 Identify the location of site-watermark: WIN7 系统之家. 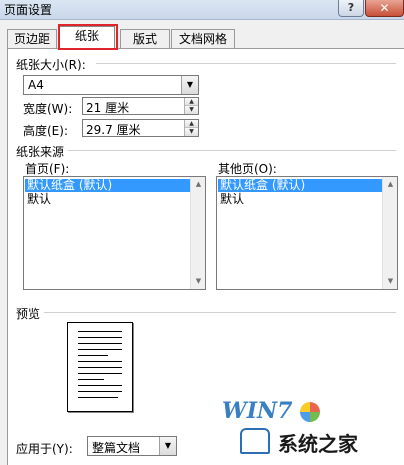
(311, 431).